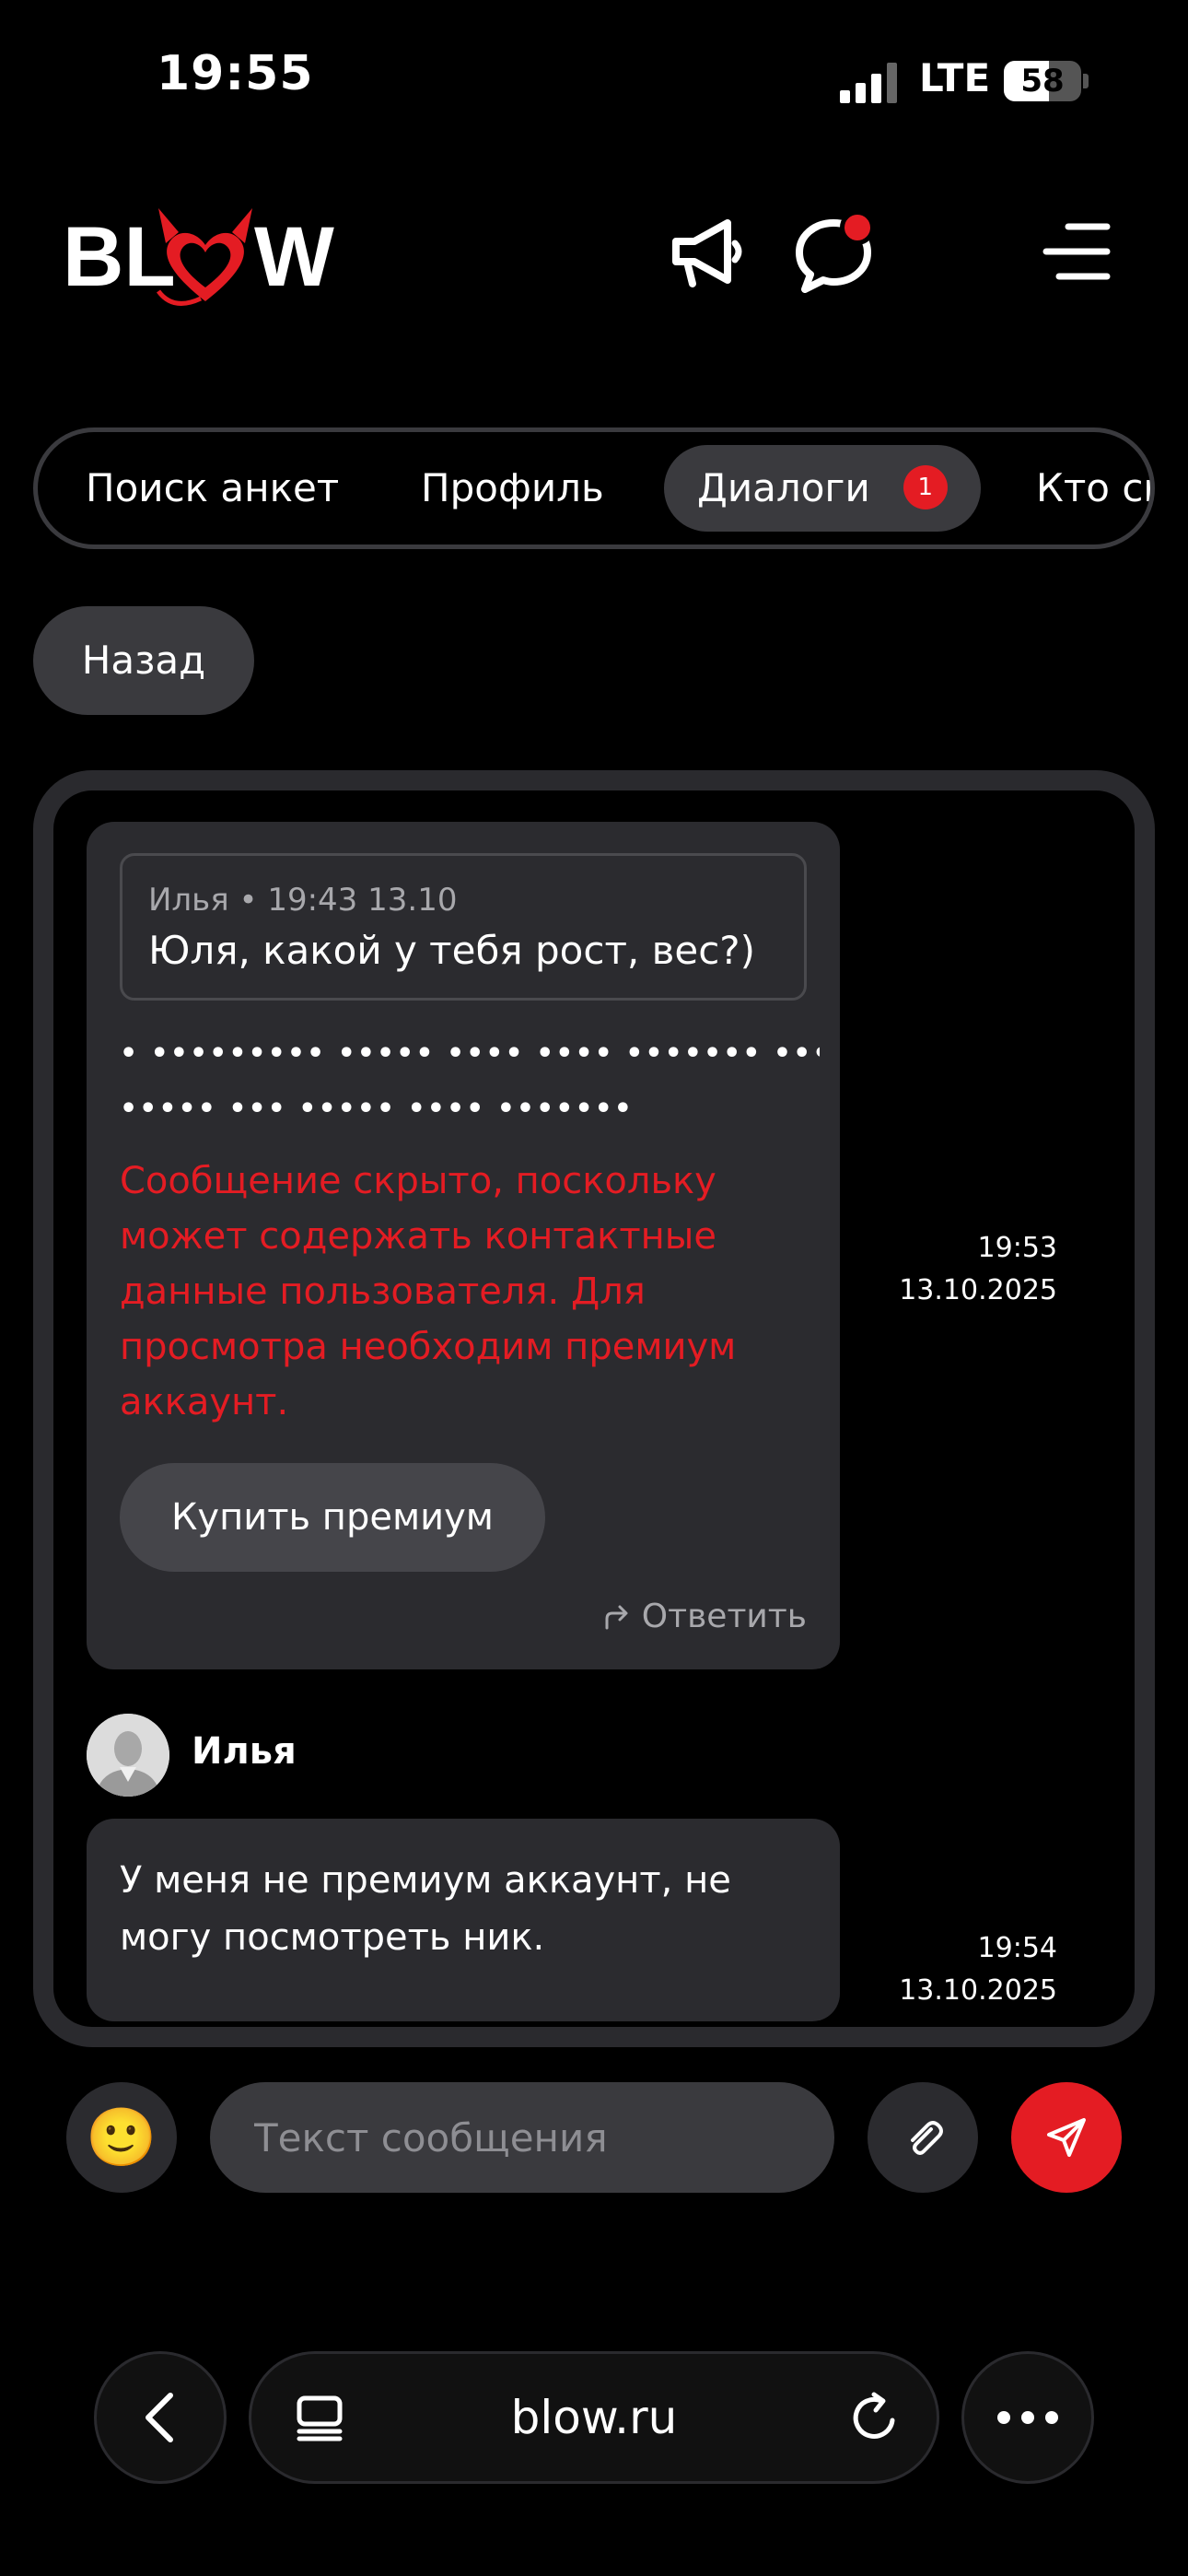 This screenshot has height=2576, width=1188. What do you see at coordinates (1017, 1948) in the screenshot?
I see `message-time: 19:54` at bounding box center [1017, 1948].